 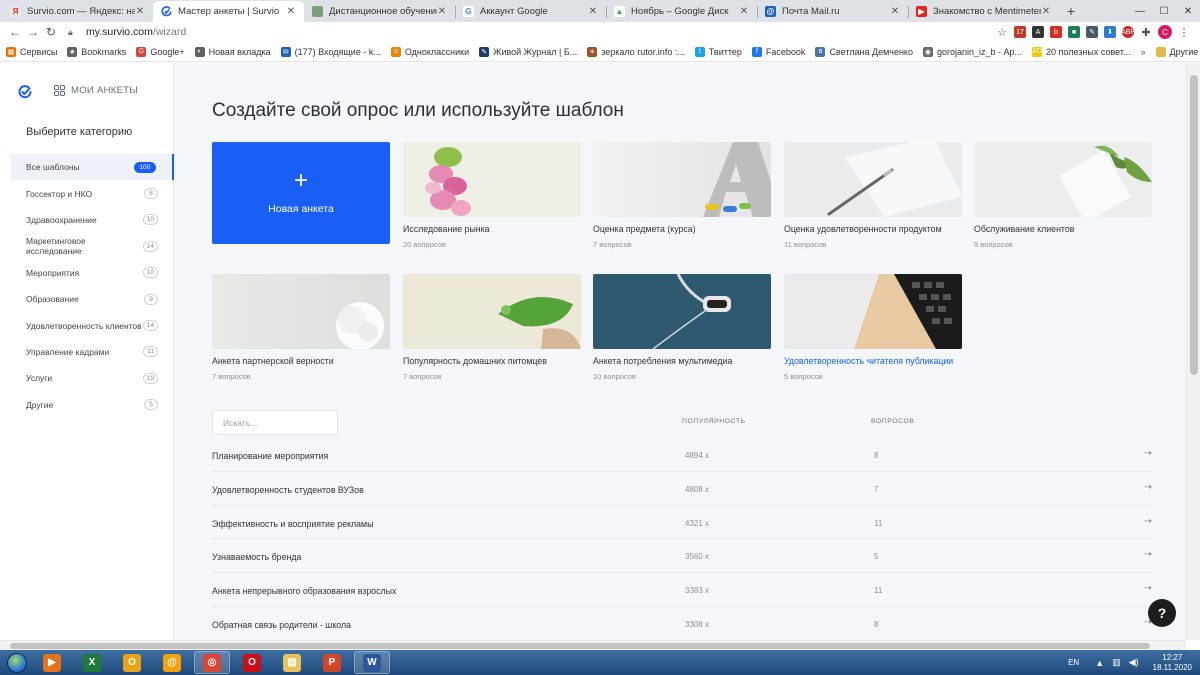 What do you see at coordinates (92, 352) in the screenshot?
I see `category-item: Управление кадрами 11` at bounding box center [92, 352].